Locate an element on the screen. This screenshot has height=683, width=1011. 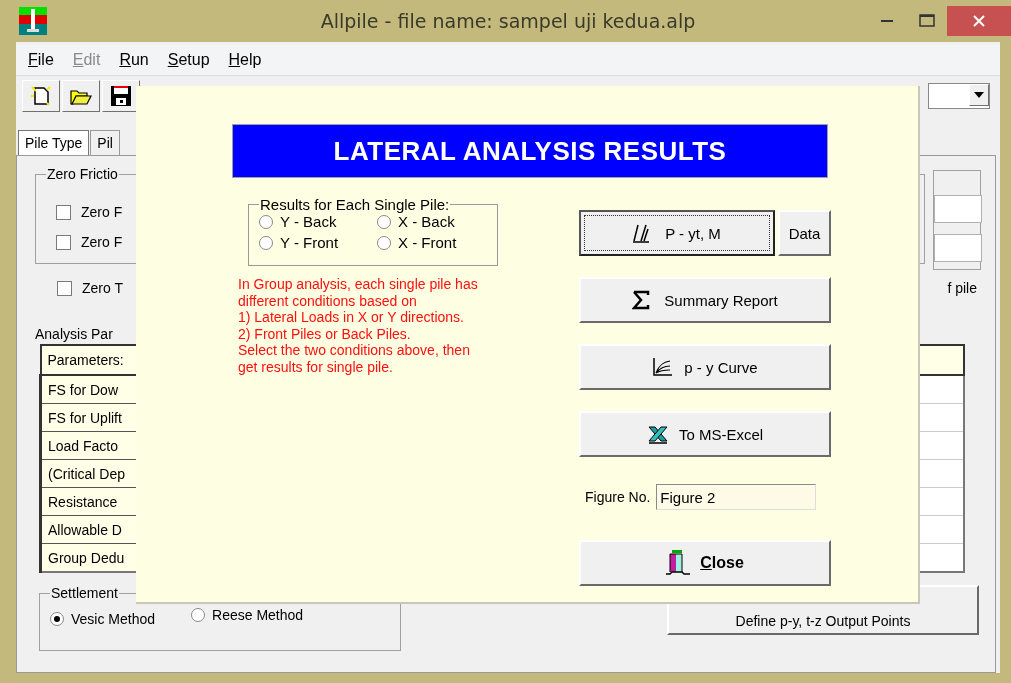
close-icon is located at coordinates (979, 21).